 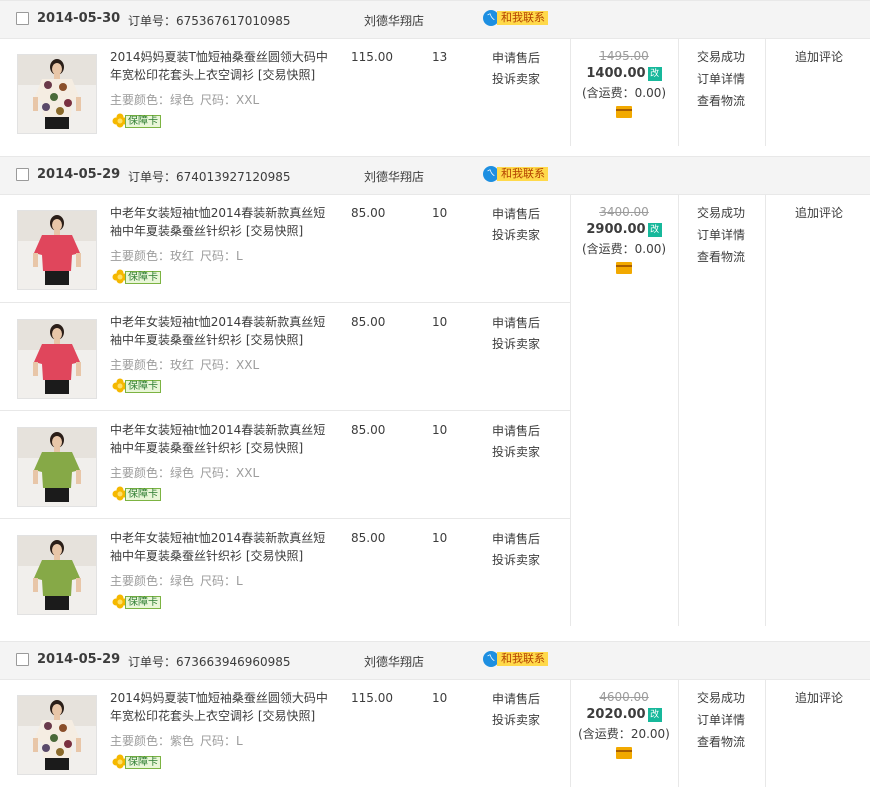 I want to click on shipping-value: 20.00, so click(x=648, y=734).